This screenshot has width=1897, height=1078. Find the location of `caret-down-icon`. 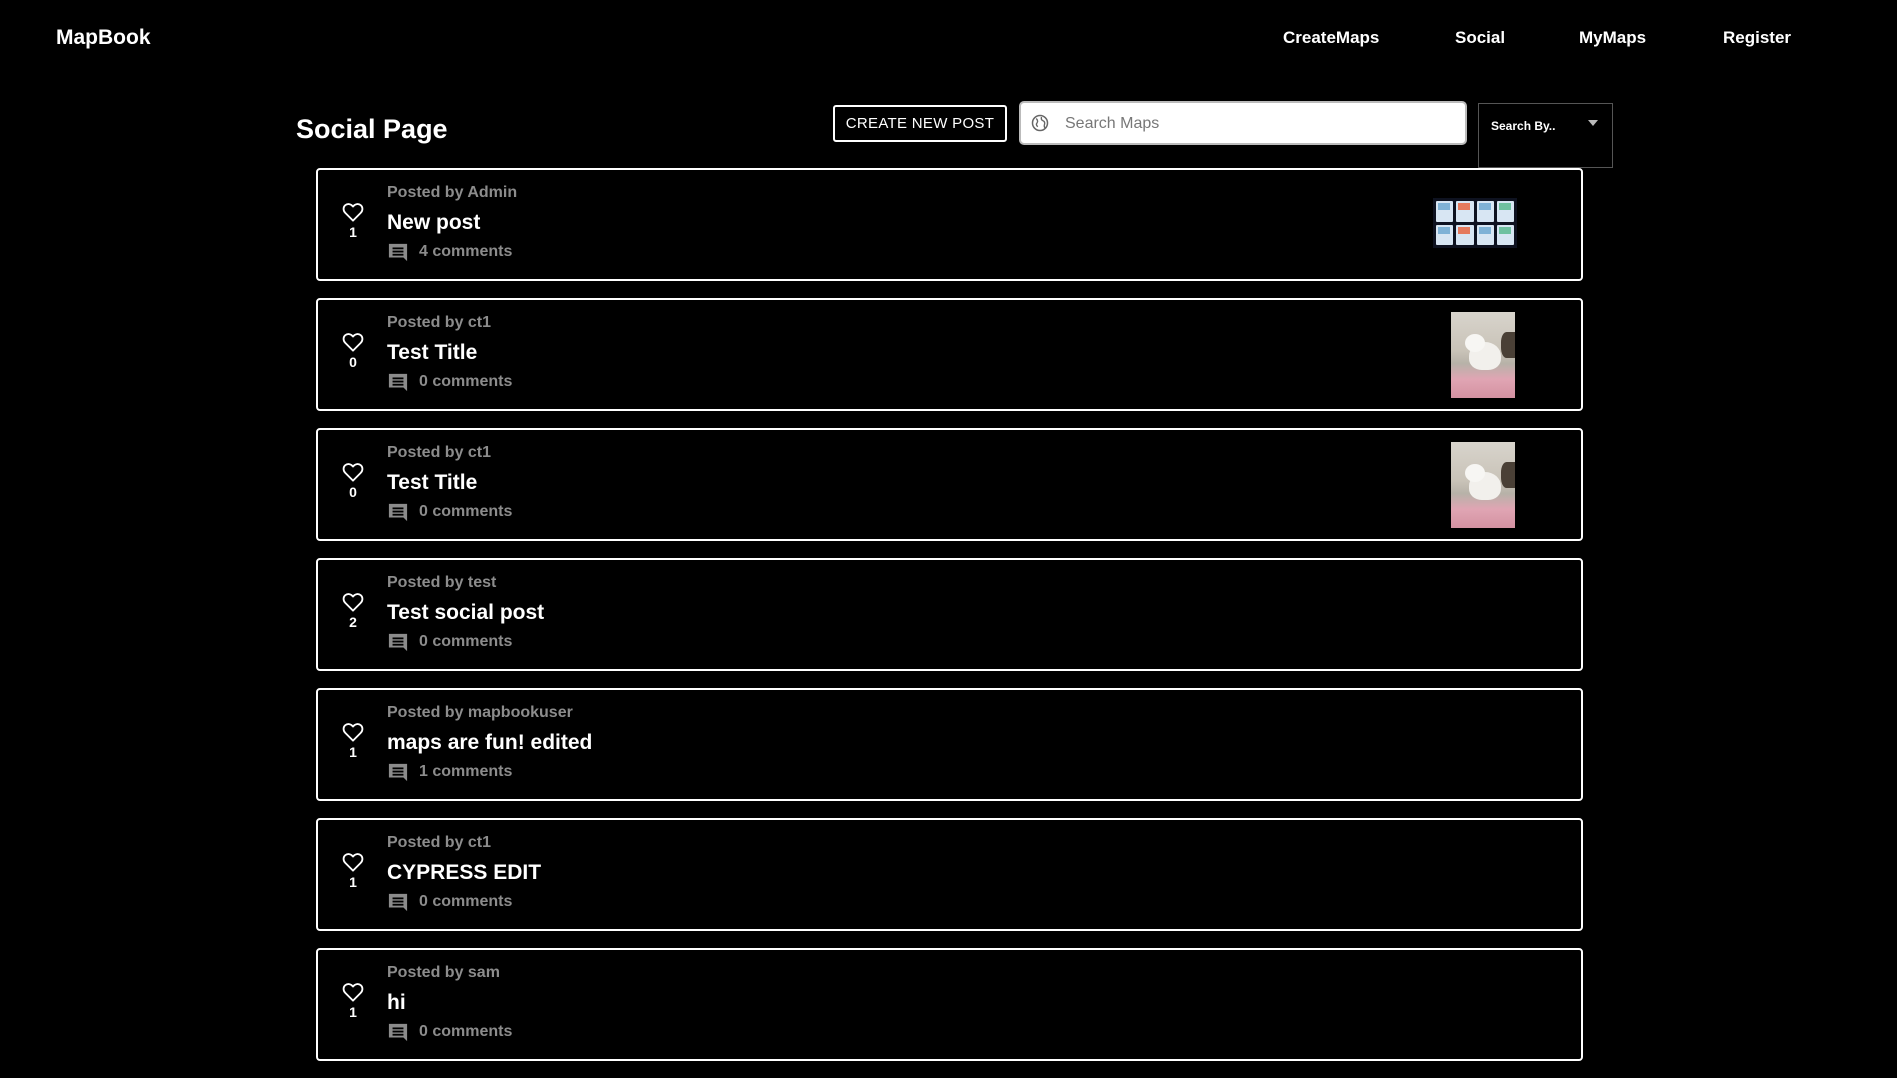

caret-down-icon is located at coordinates (1593, 123).